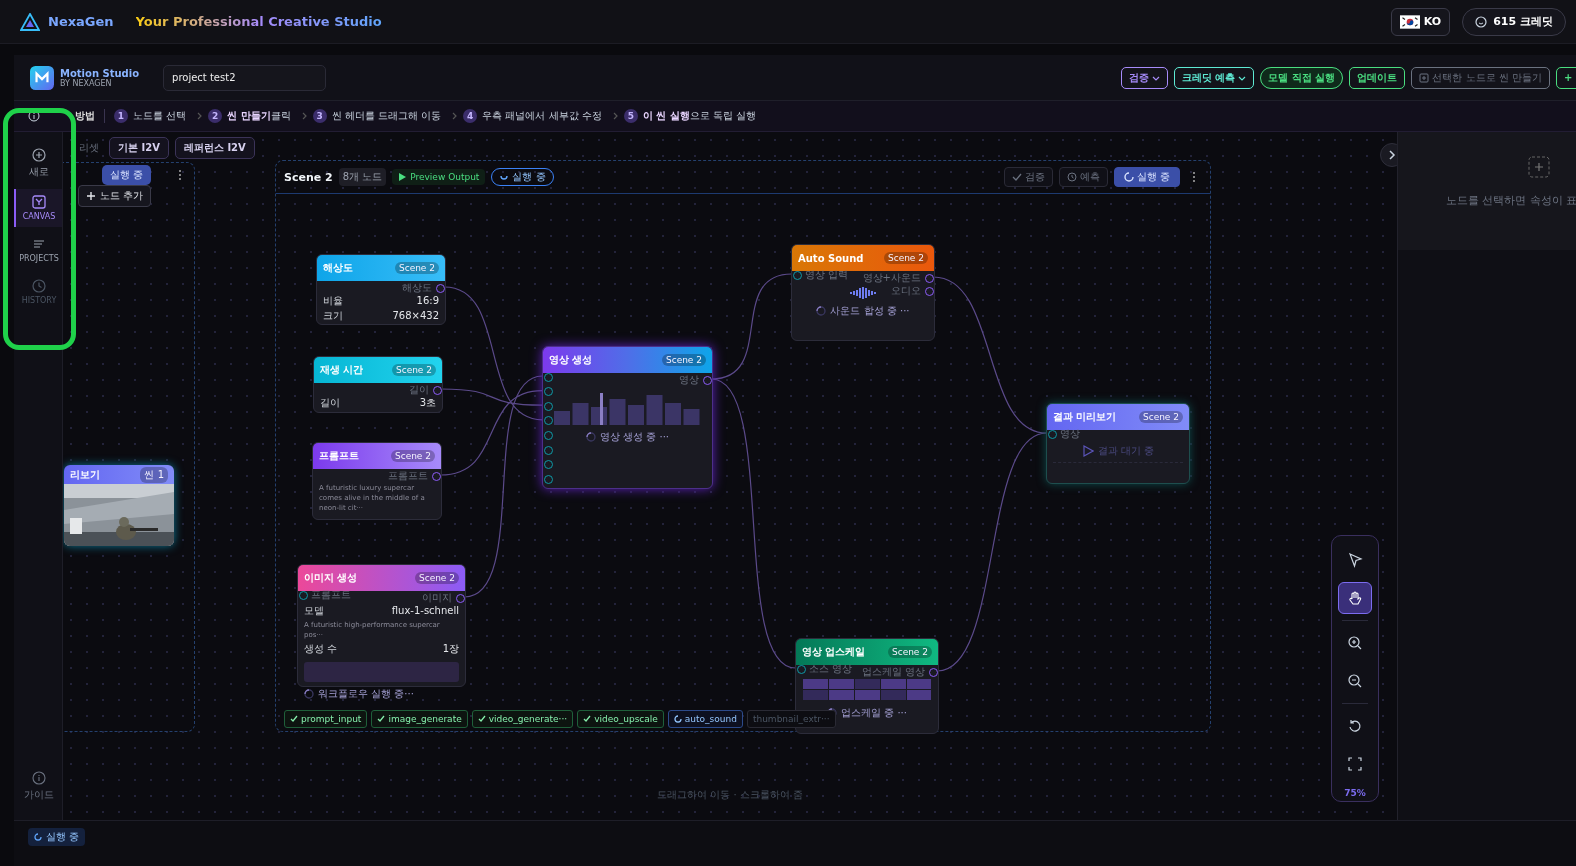 This screenshot has width=1576, height=866. I want to click on status-badge: 실행 중, so click(57, 837).